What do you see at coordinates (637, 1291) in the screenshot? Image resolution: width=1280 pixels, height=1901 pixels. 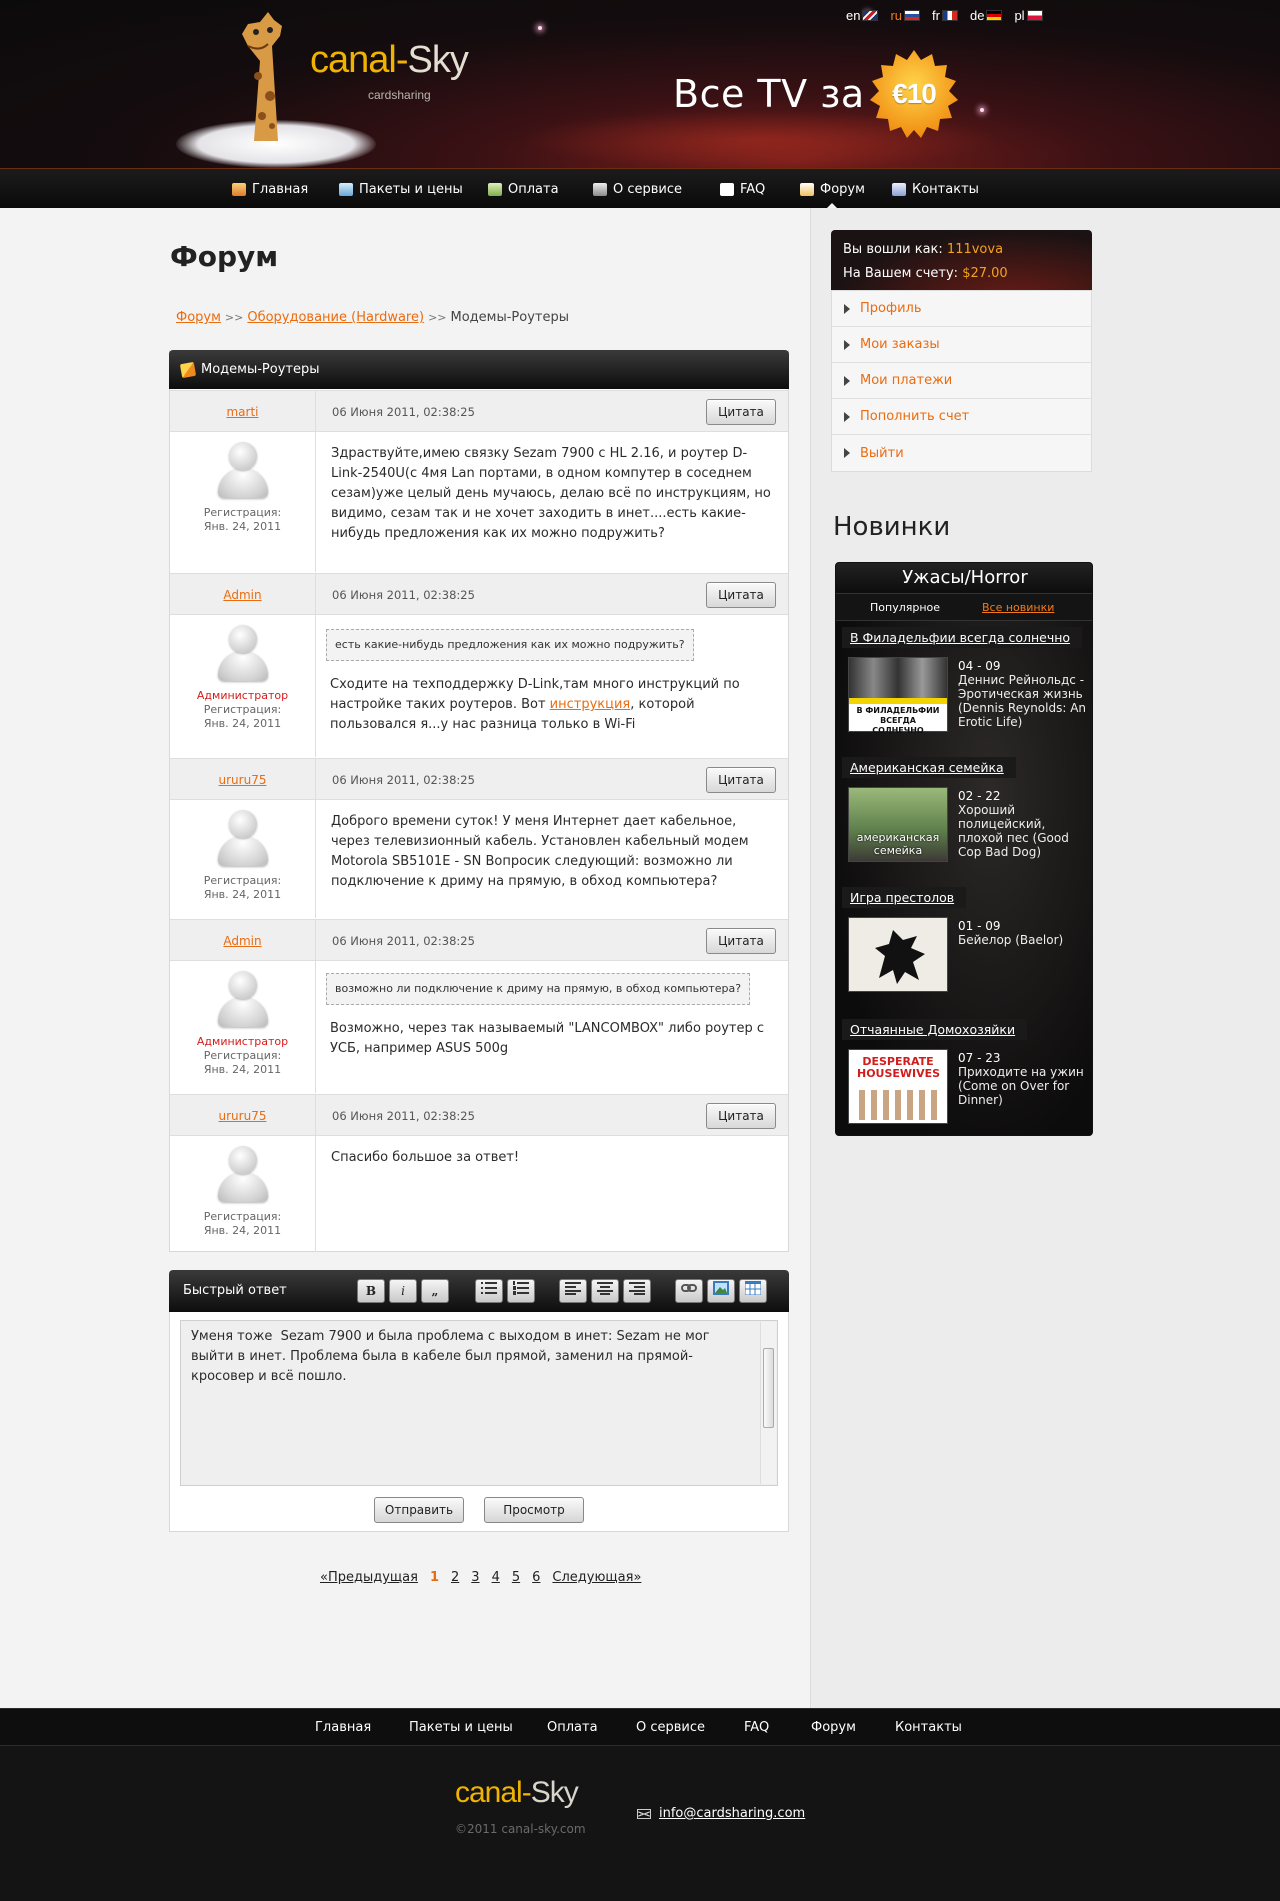 I see `align-right-button` at bounding box center [637, 1291].